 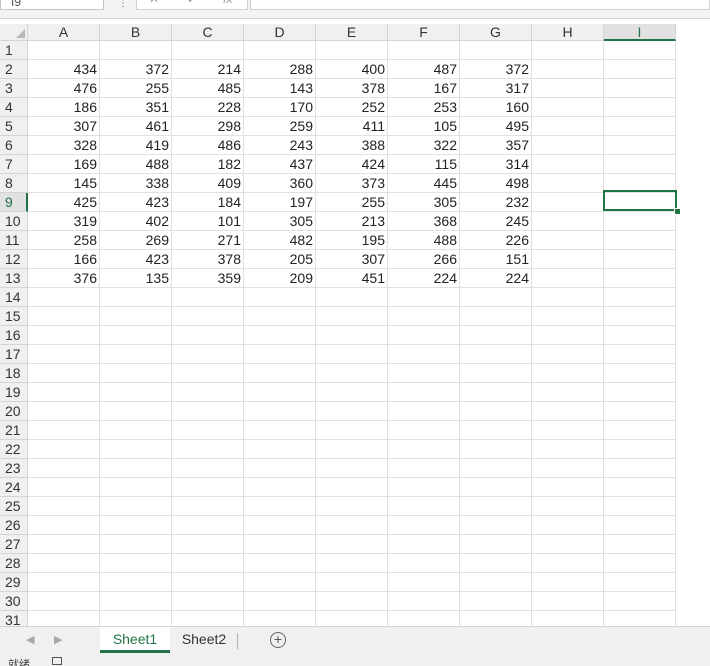 I want to click on cell-c18, so click(x=208, y=373).